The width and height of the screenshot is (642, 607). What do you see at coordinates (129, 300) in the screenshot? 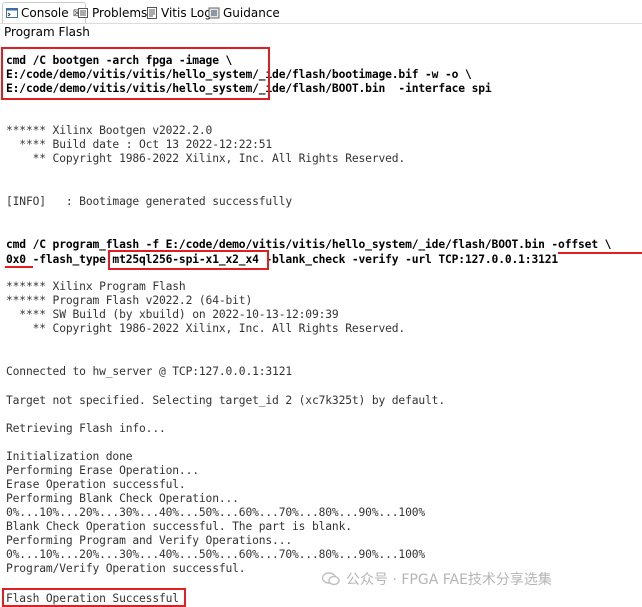
I see `console-line: ****** Program Flash v2022.2 (64-bit)` at bounding box center [129, 300].